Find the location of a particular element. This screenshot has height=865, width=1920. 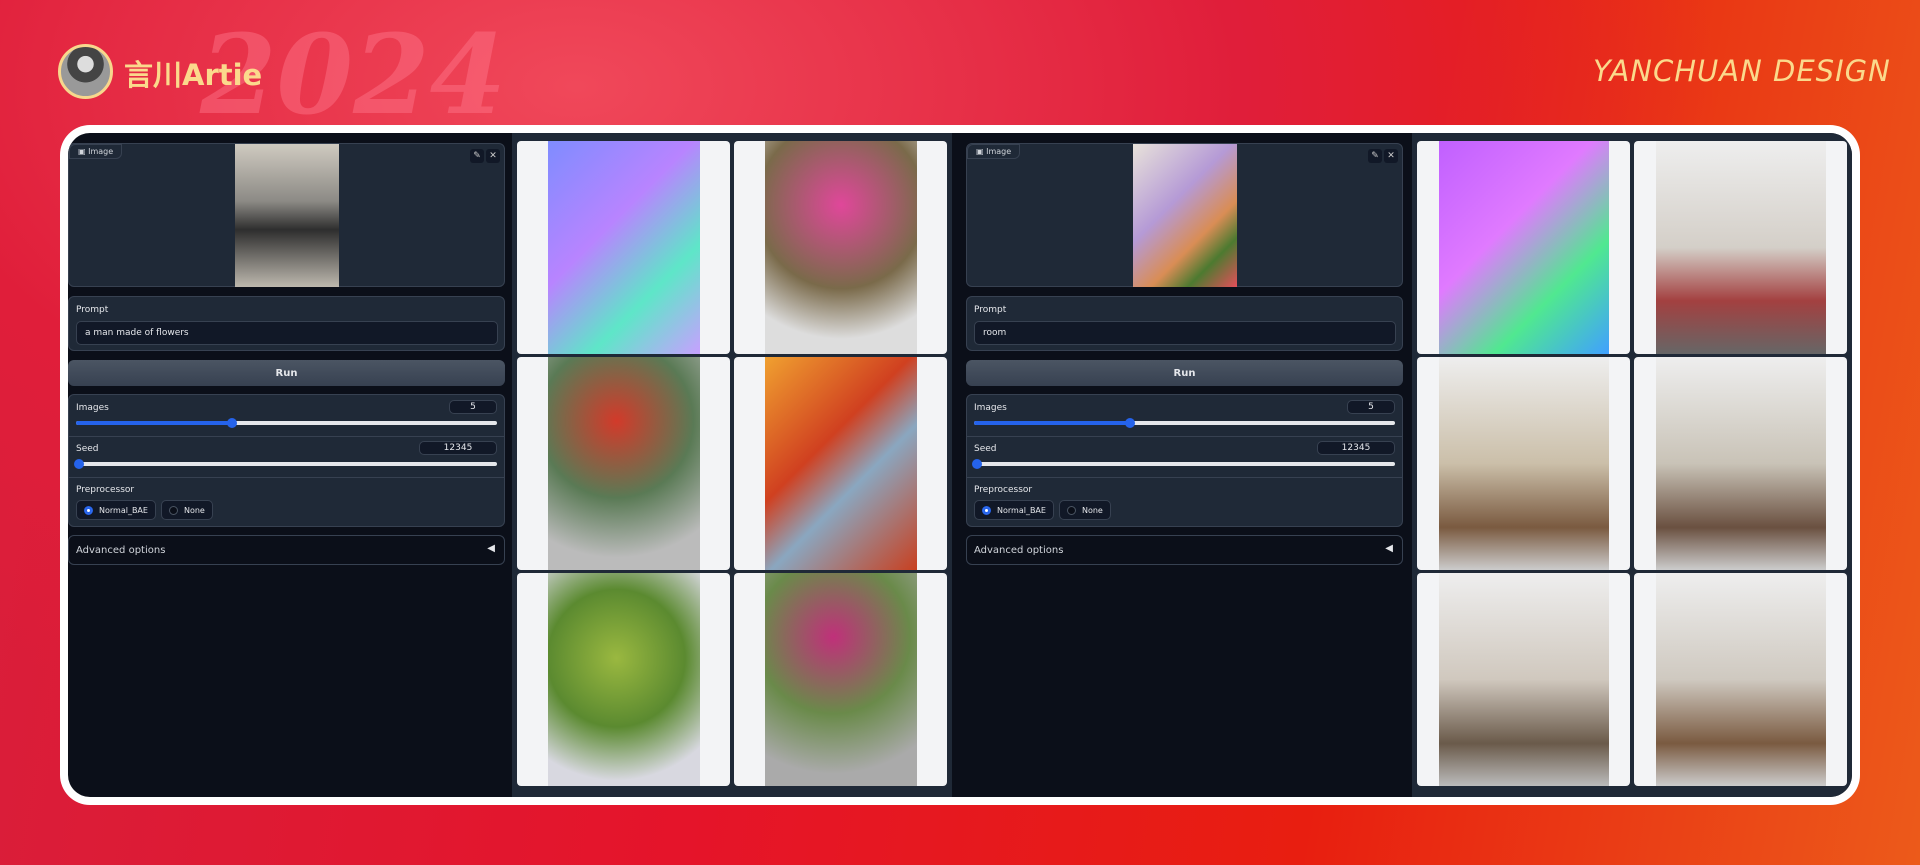

avatar is located at coordinates (85, 71).